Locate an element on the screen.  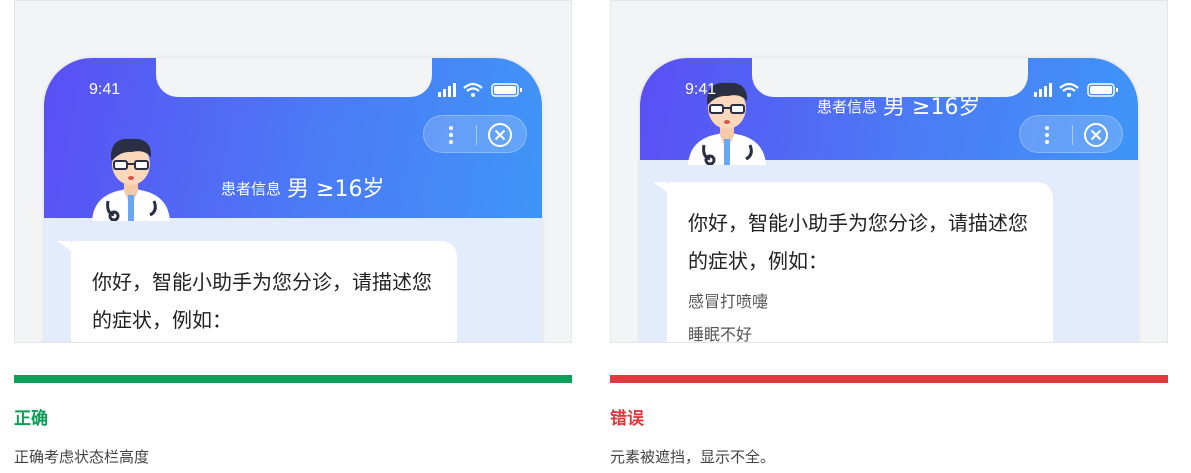
example-item: 睡眠不好 is located at coordinates (720, 334).